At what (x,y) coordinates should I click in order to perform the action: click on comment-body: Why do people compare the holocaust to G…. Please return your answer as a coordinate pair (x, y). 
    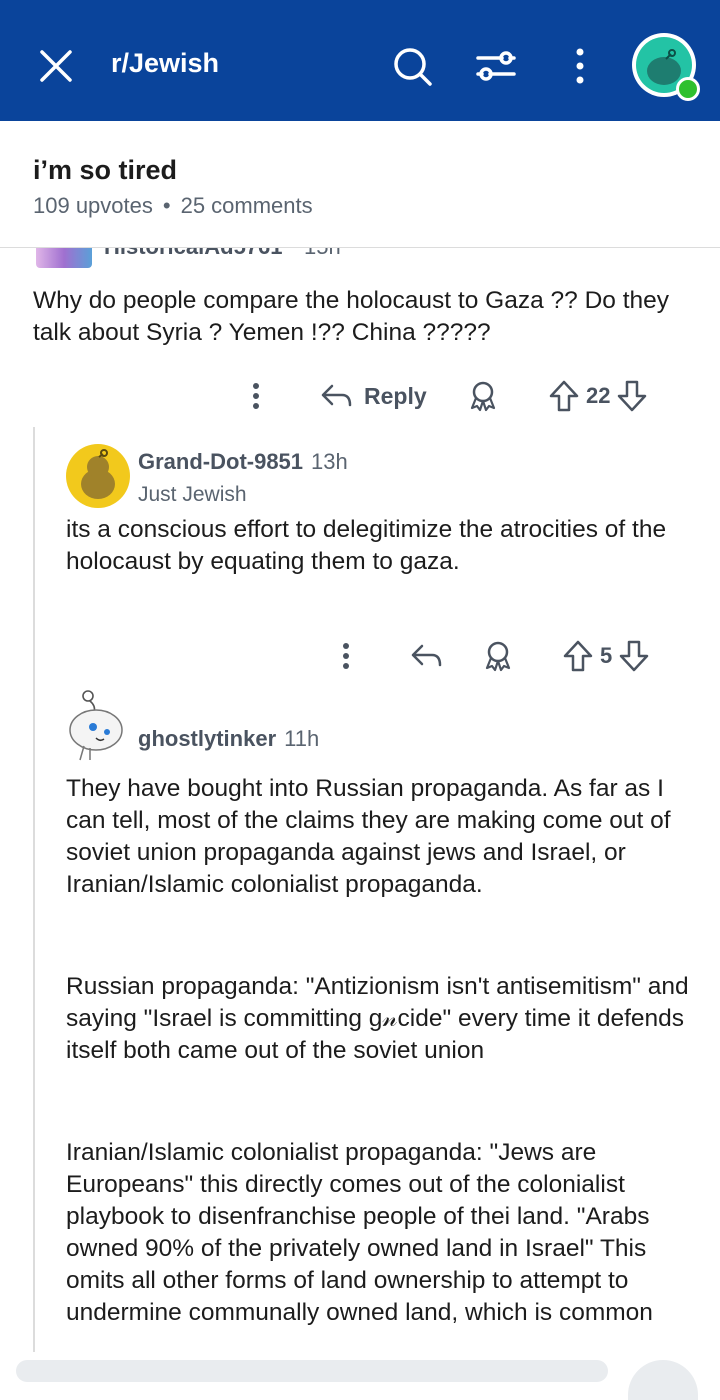
    Looking at the image, I should click on (351, 316).